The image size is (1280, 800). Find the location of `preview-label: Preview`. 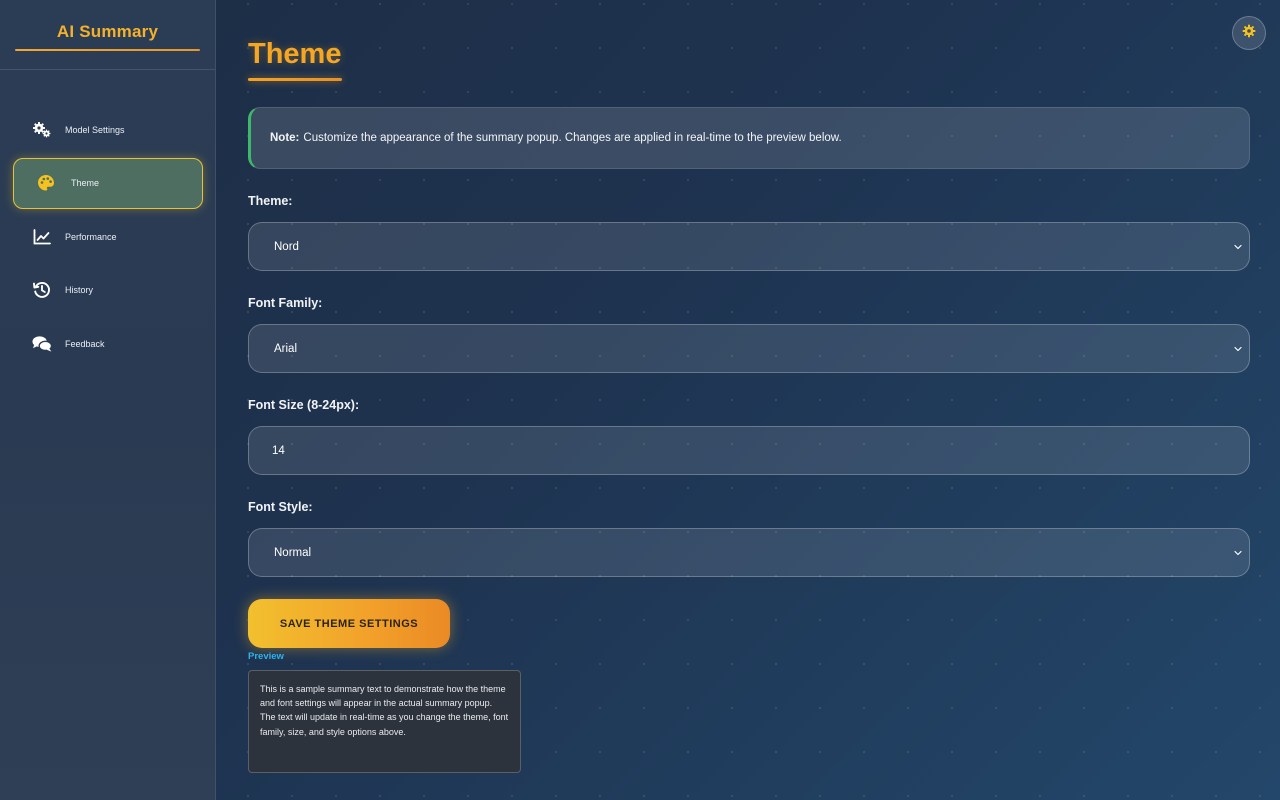

preview-label: Preview is located at coordinates (266, 656).